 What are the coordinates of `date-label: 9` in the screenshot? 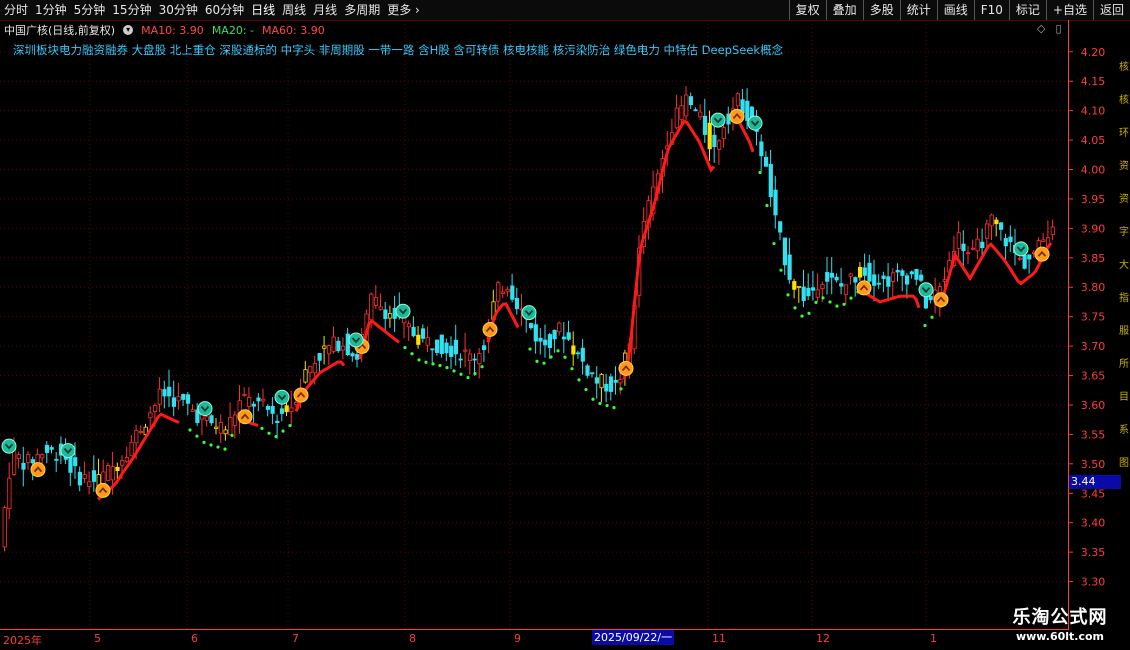 It's located at (517, 638).